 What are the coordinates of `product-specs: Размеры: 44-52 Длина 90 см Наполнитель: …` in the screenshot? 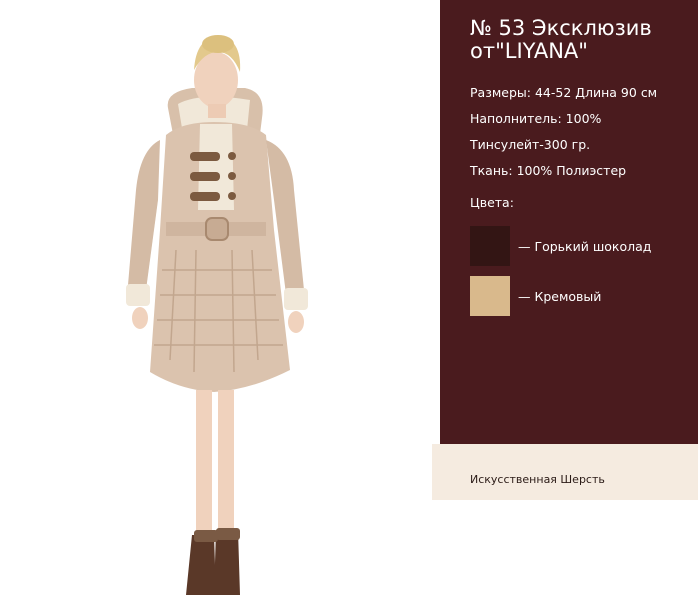 It's located at (584, 132).